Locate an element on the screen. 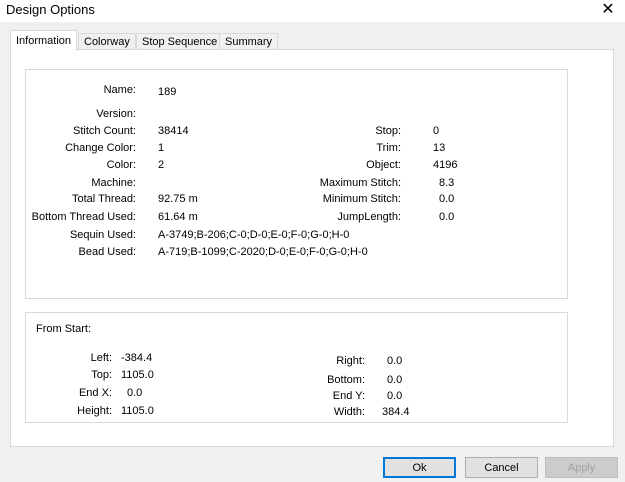 The height and width of the screenshot is (482, 625). left-label: Left: is located at coordinates (101, 358).